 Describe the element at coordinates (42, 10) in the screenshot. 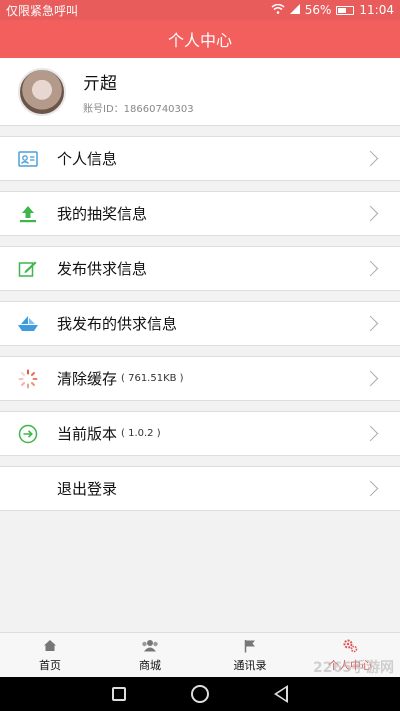

I see `carrier-text: 仅限紧急呼叫` at that location.